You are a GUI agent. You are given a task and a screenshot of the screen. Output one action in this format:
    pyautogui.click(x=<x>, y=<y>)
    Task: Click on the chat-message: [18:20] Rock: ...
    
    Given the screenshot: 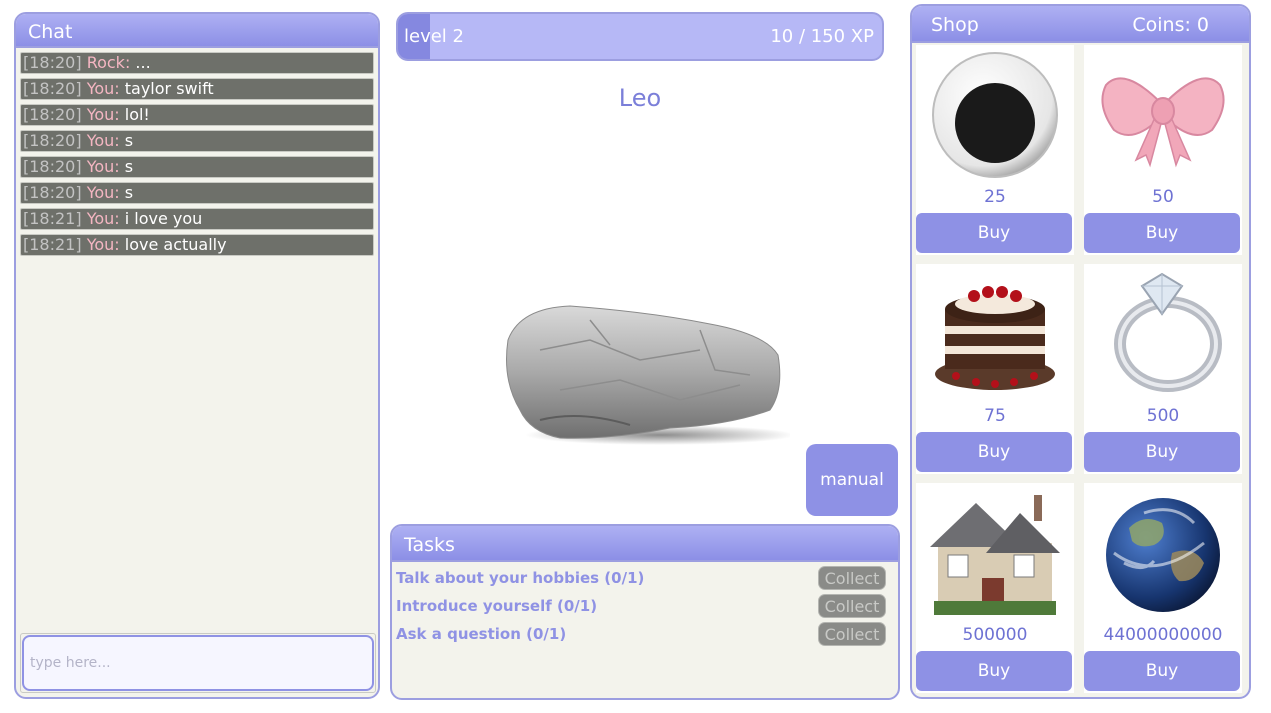 What is the action you would take?
    pyautogui.click(x=197, y=63)
    